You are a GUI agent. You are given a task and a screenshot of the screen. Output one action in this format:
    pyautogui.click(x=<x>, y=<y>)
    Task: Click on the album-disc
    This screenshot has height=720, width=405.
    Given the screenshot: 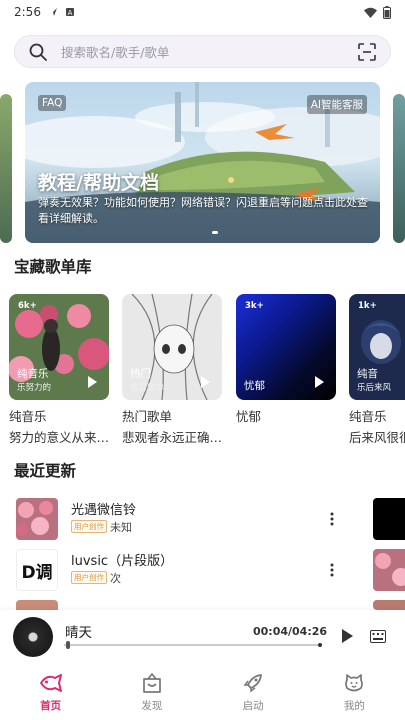 What is the action you would take?
    pyautogui.click(x=33, y=637)
    